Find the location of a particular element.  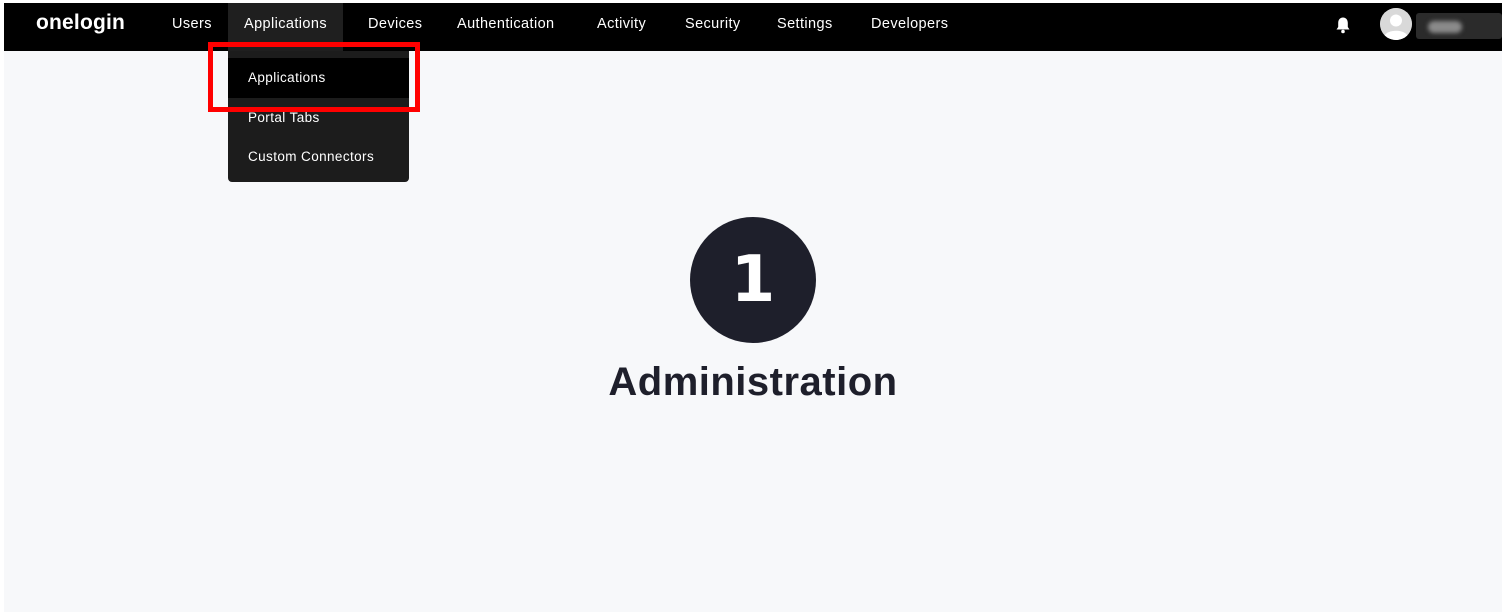

avatar-icon is located at coordinates (1396, 24).